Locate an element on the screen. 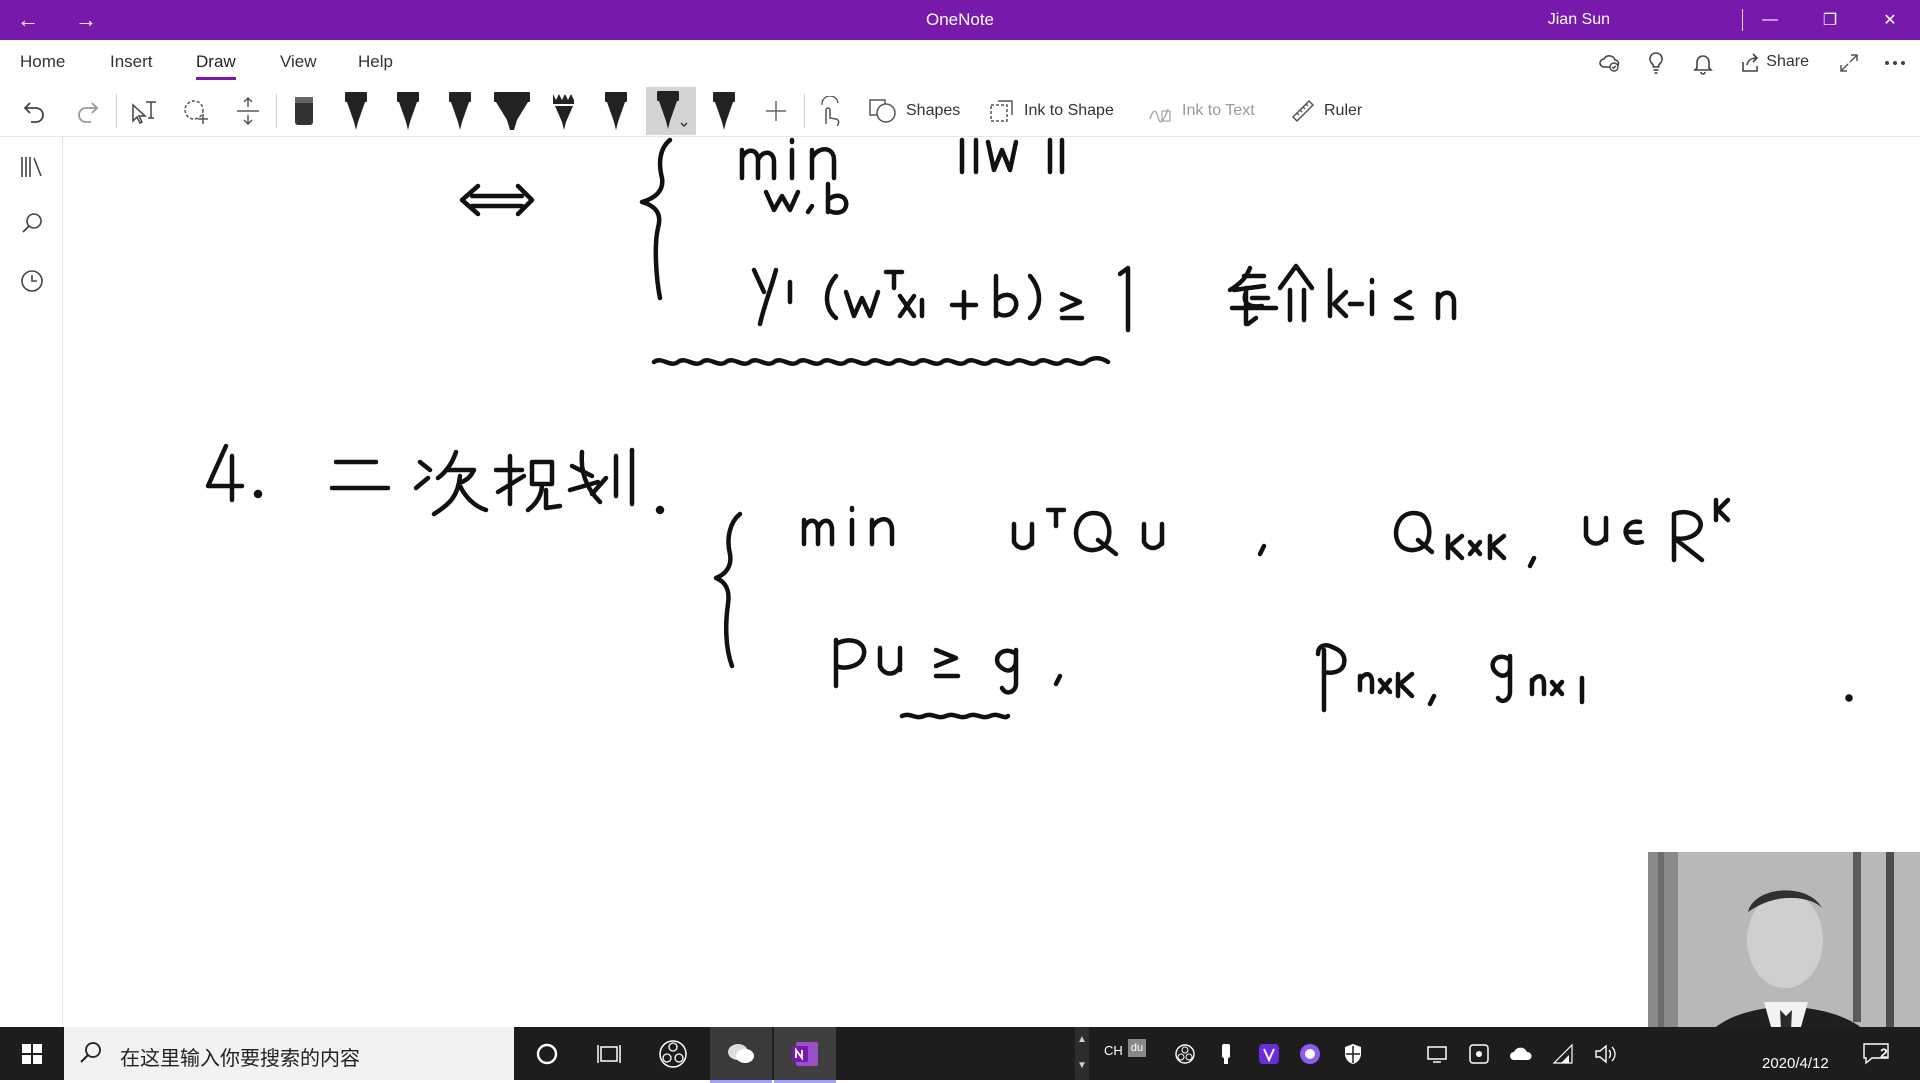 The image size is (1920, 1083). tray-security-shield-icon is located at coordinates (1353, 1054).